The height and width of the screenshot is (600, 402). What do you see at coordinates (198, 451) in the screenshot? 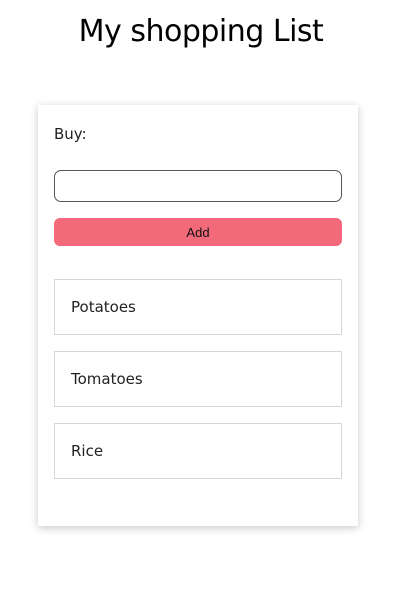
I see `list-item: Rice` at bounding box center [198, 451].